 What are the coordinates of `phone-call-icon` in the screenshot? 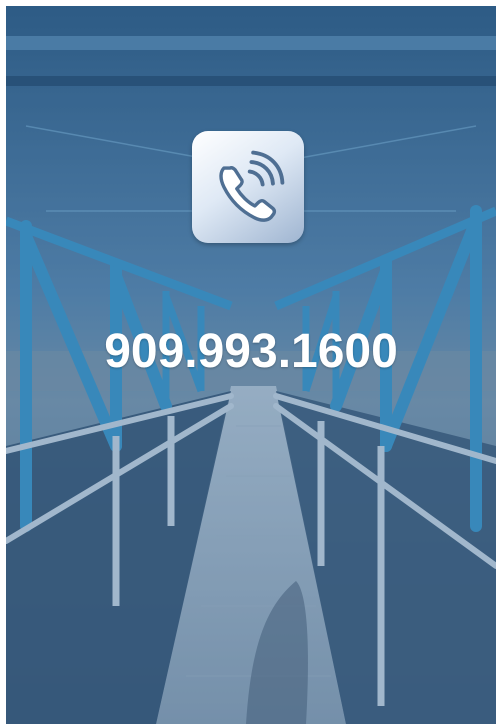 It's located at (252, 186).